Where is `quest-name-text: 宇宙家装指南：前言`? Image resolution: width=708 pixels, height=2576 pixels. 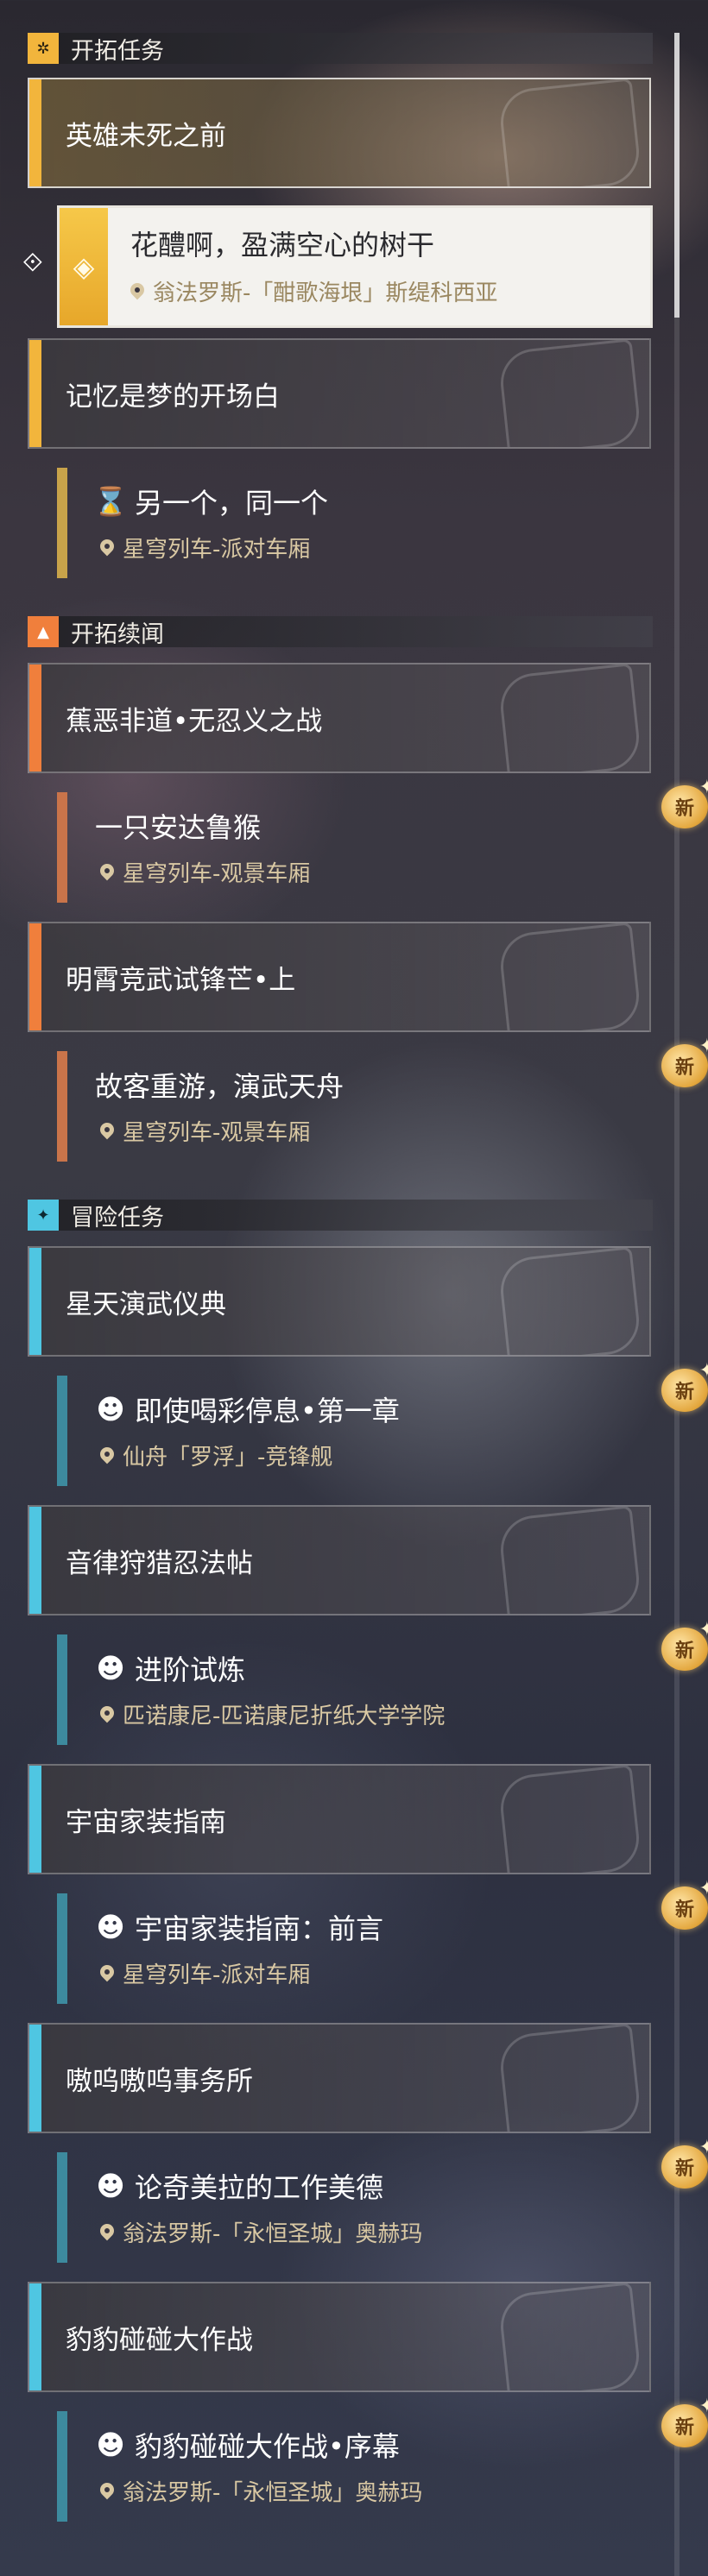 quest-name-text: 宇宙家装指南：前言 is located at coordinates (259, 1929).